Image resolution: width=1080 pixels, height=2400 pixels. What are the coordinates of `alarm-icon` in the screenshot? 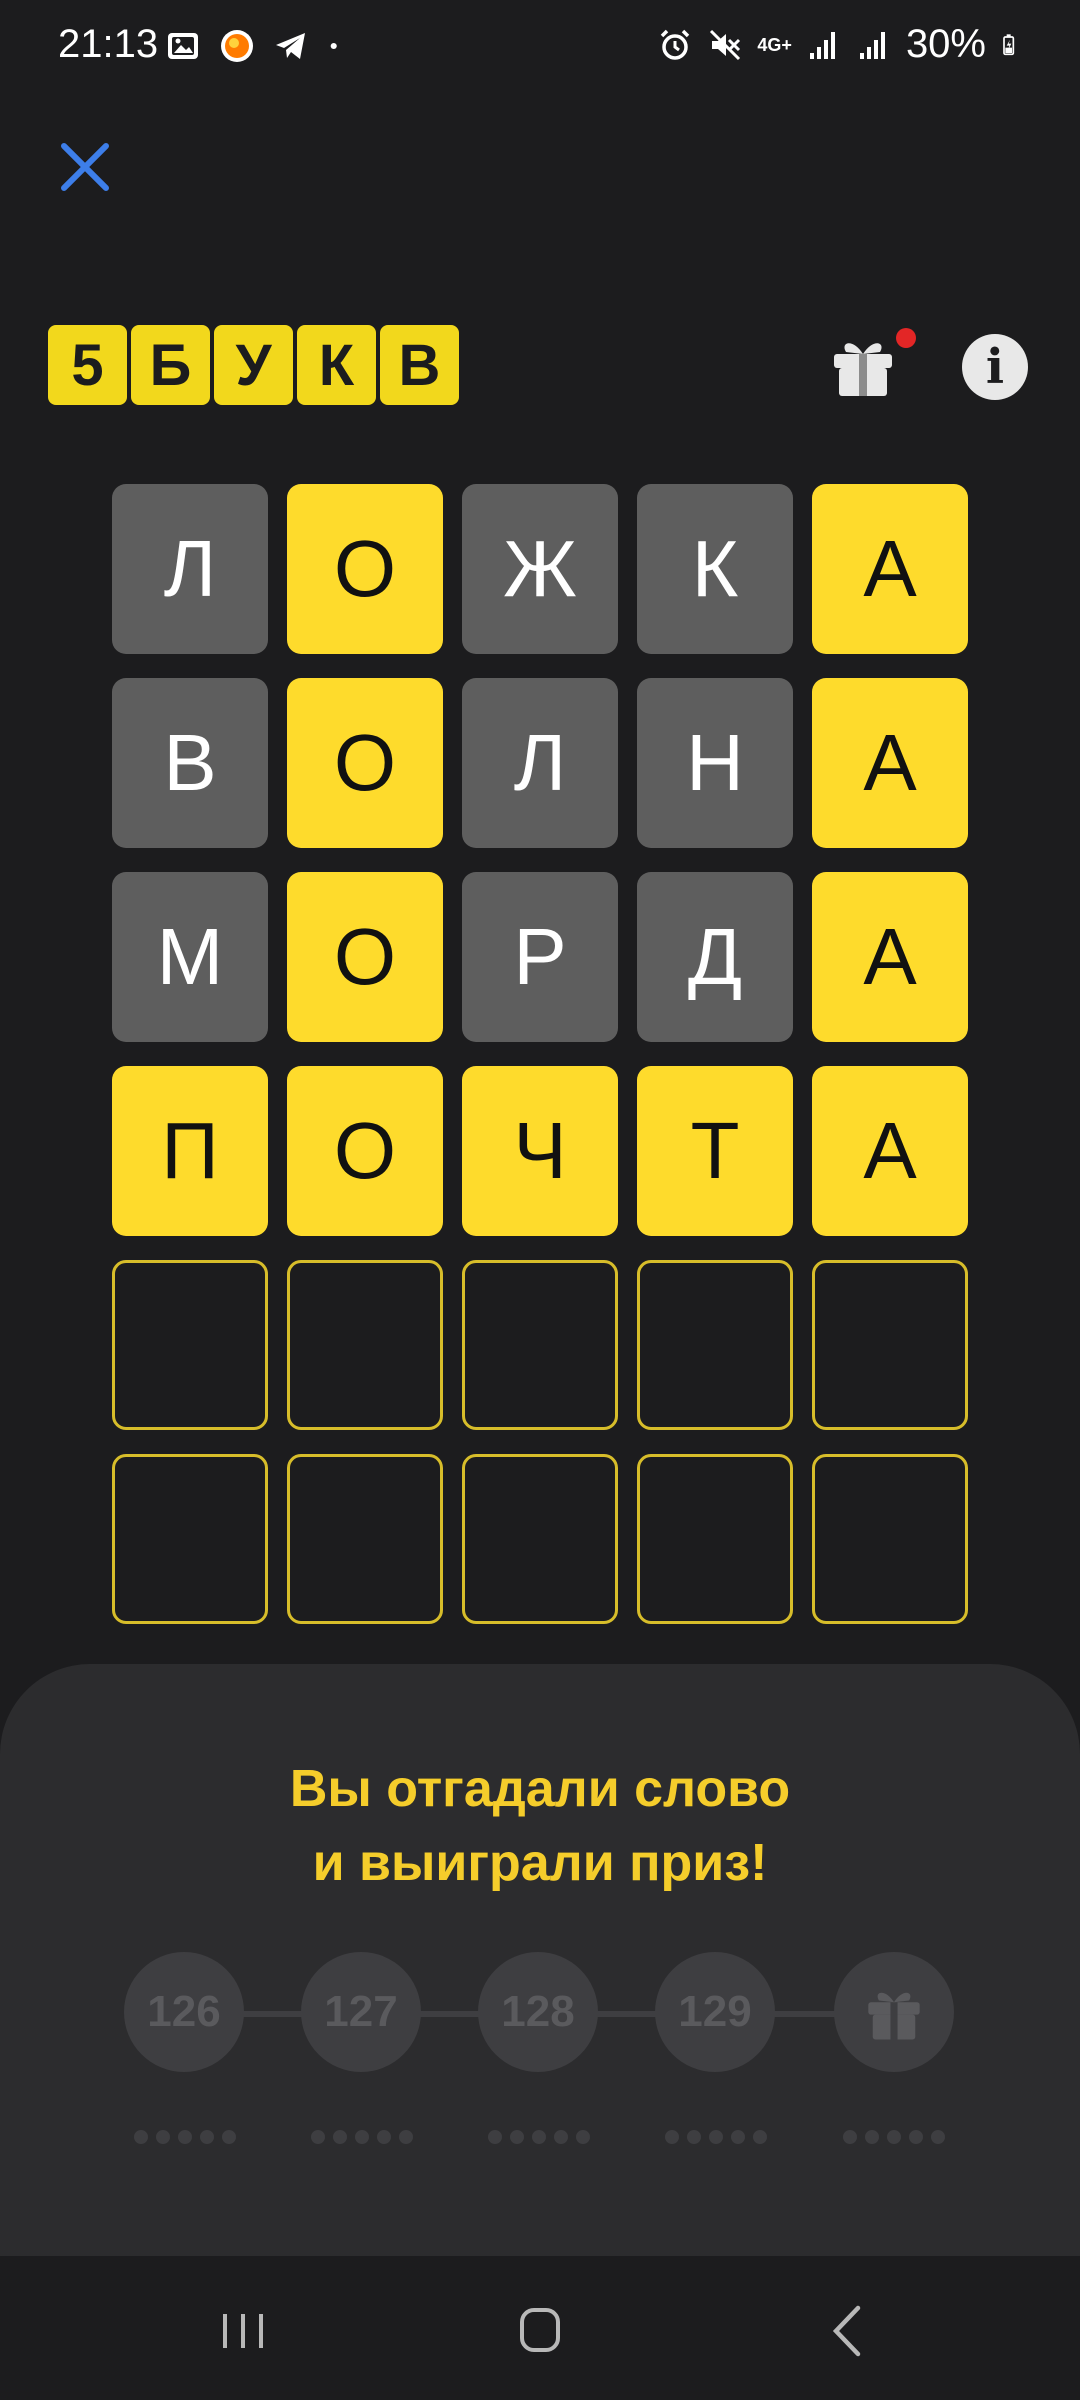 It's located at (675, 44).